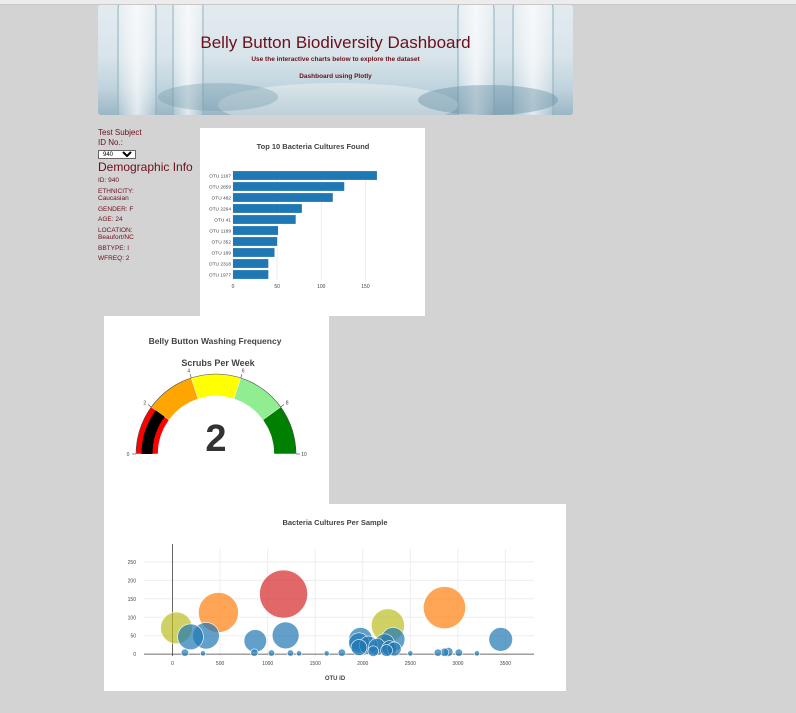  What do you see at coordinates (335, 679) in the screenshot?
I see `bubble-x-axis-label: OTU ID` at bounding box center [335, 679].